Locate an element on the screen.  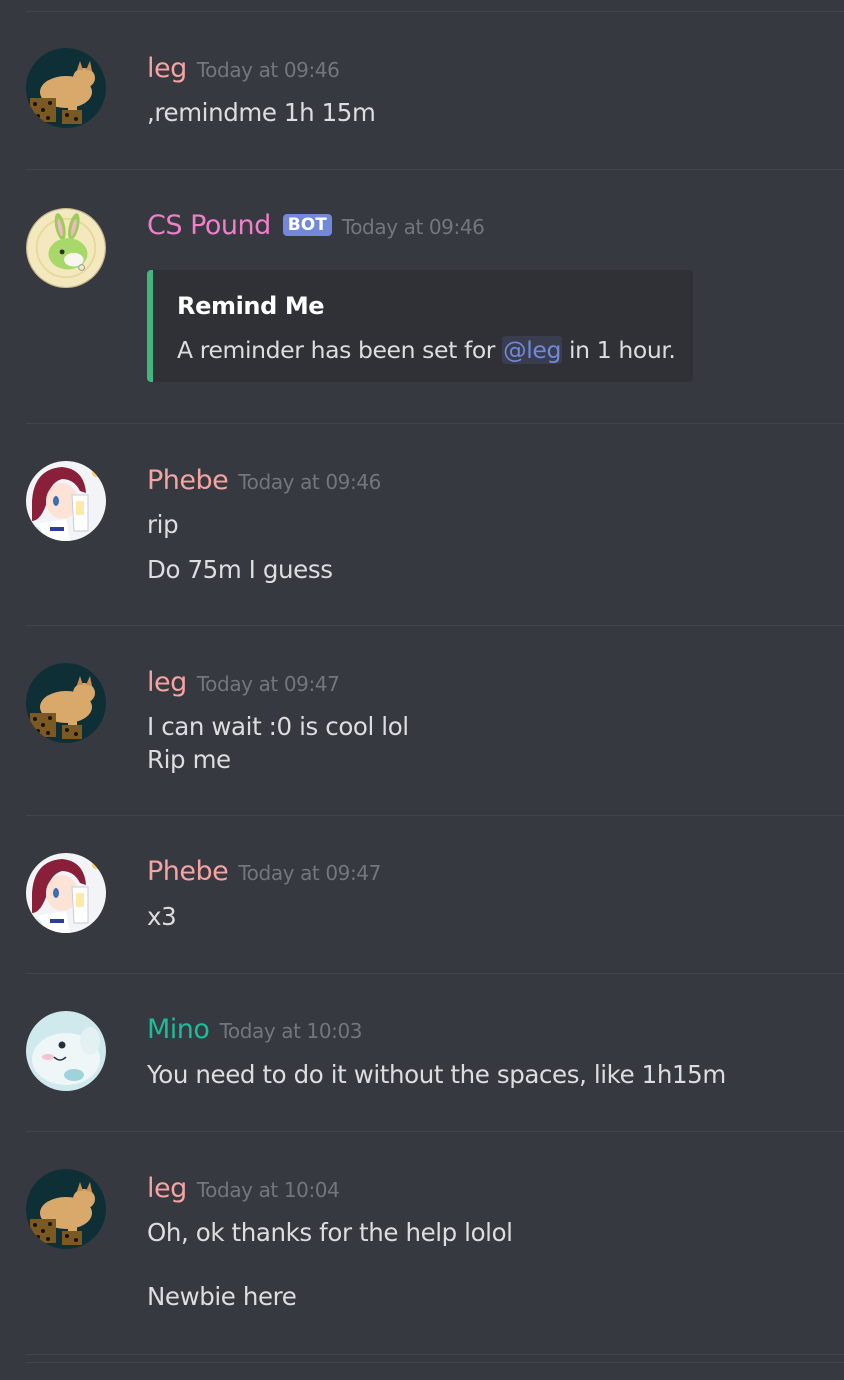
bunny-avatar is located at coordinates (66, 248).